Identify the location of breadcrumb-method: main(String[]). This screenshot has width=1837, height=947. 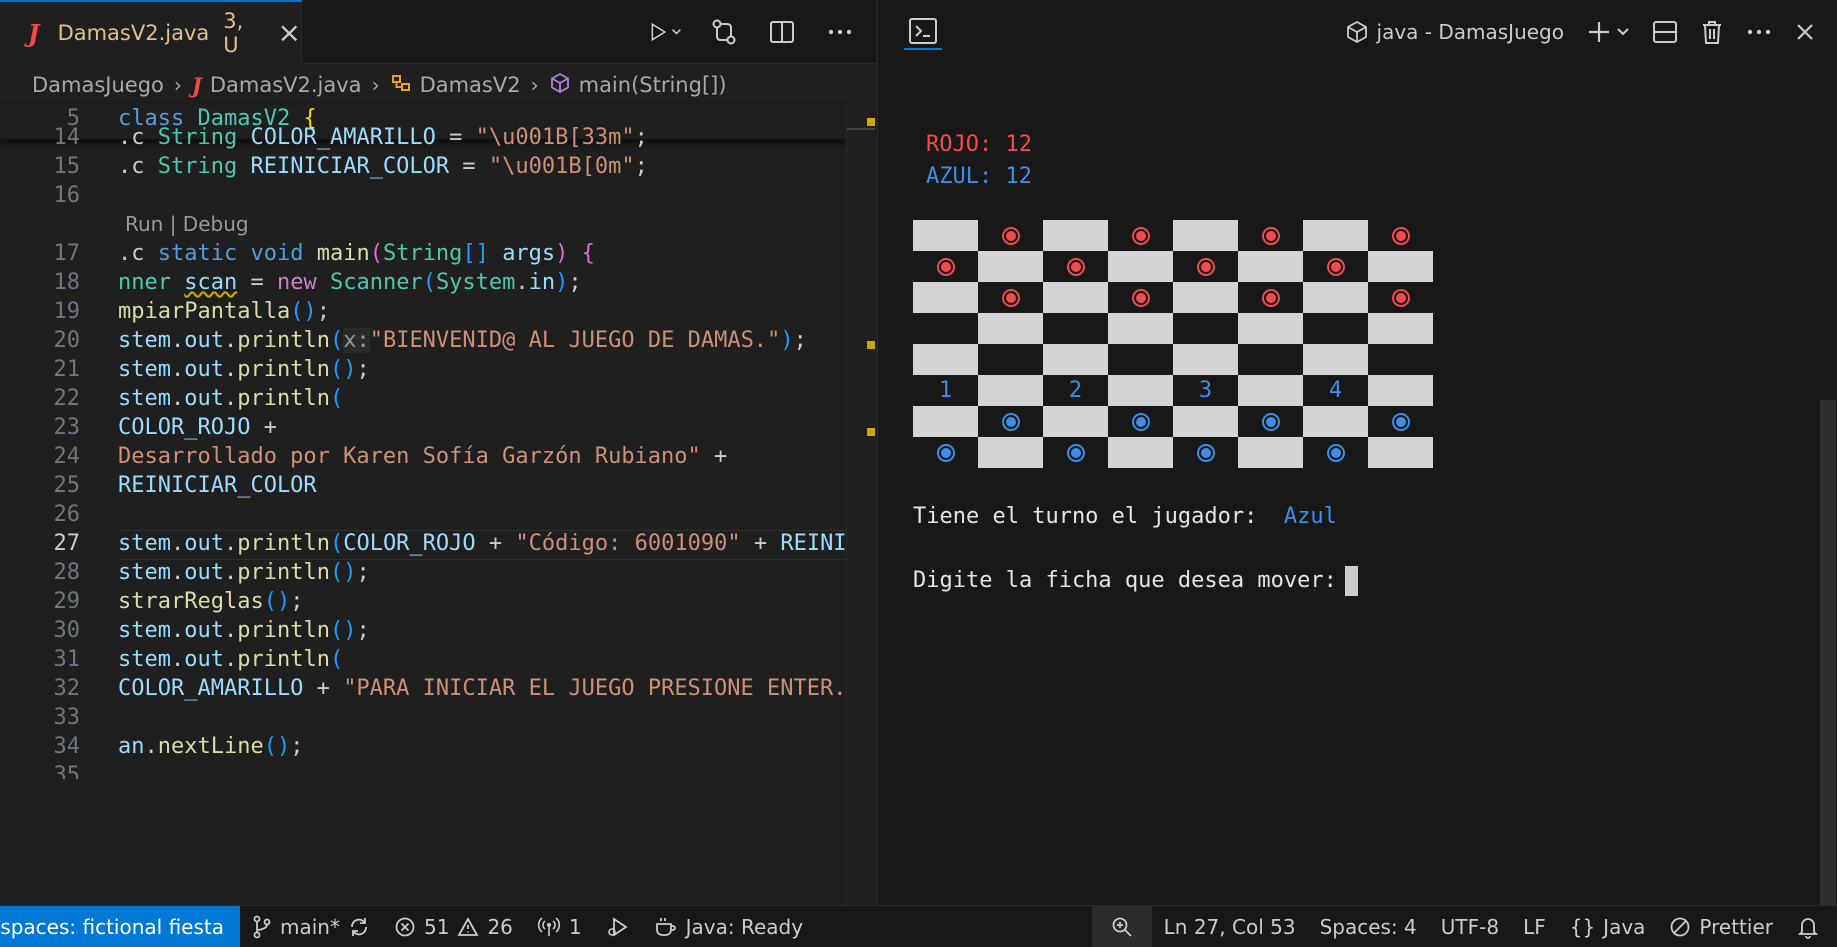
(653, 85).